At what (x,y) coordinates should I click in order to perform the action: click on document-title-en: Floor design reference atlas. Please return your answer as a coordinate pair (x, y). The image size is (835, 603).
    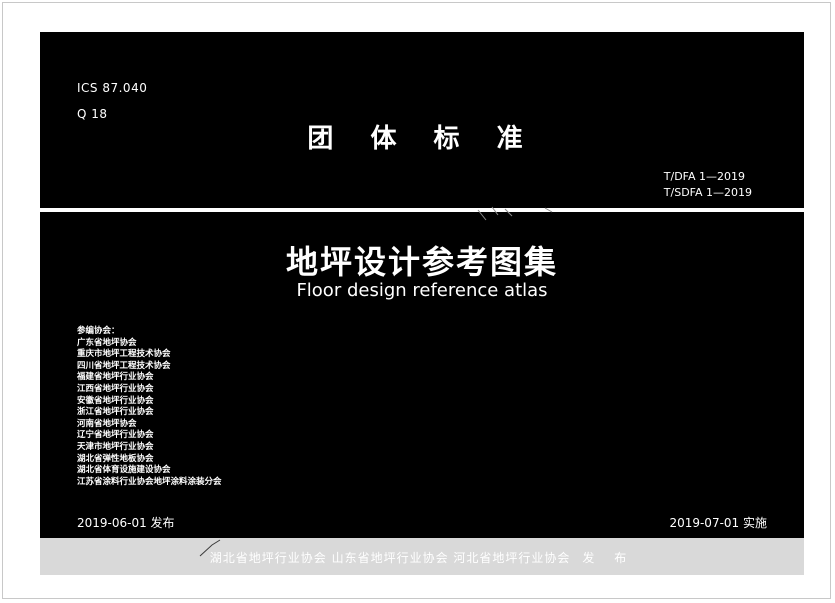
    Looking at the image, I should click on (422, 290).